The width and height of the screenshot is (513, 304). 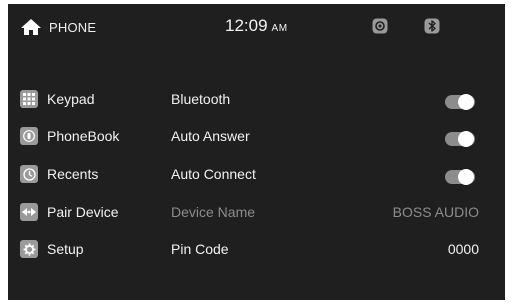 What do you see at coordinates (29, 99) in the screenshot?
I see `keypad-icon` at bounding box center [29, 99].